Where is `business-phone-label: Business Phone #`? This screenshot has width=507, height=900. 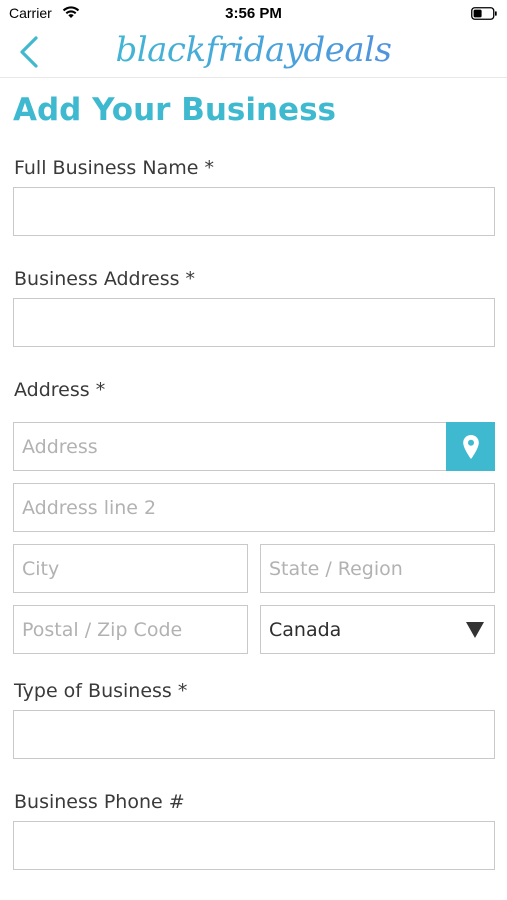
business-phone-label: Business Phone # is located at coordinates (99, 802).